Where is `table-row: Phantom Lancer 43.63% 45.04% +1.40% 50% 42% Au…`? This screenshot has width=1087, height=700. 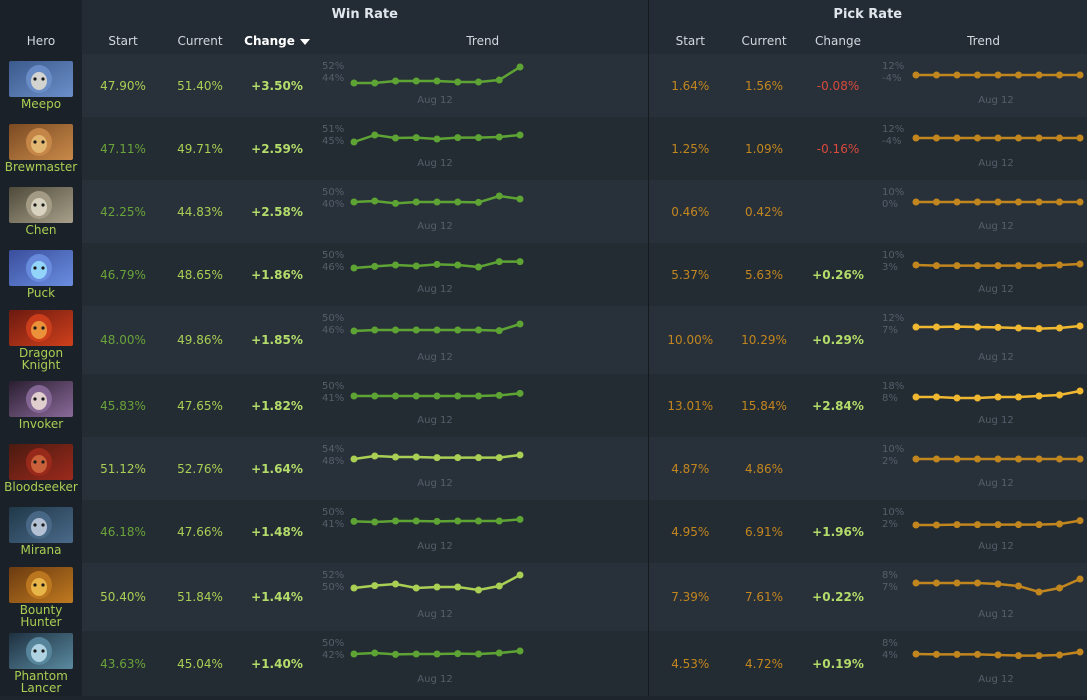
table-row: Phantom Lancer 43.63% 45.04% +1.40% 50% 42% Au… is located at coordinates (543, 663).